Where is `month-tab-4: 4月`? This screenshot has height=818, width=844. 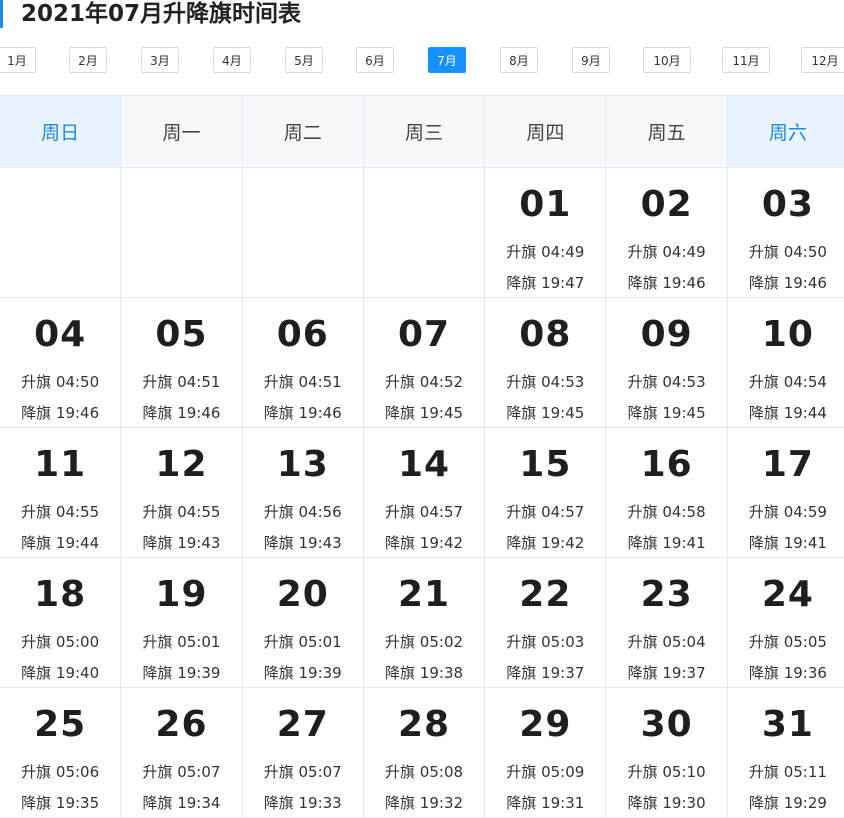
month-tab-4: 4月 is located at coordinates (232, 60).